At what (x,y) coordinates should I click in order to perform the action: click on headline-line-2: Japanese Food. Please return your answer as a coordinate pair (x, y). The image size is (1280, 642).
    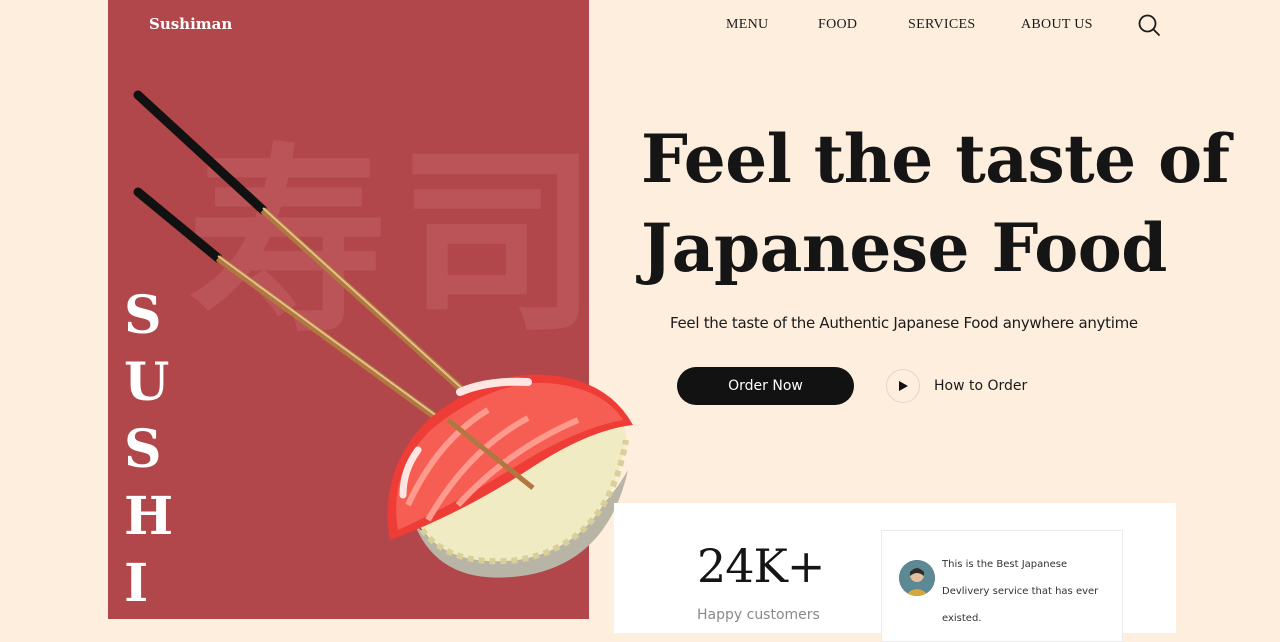
    Looking at the image, I should click on (904, 248).